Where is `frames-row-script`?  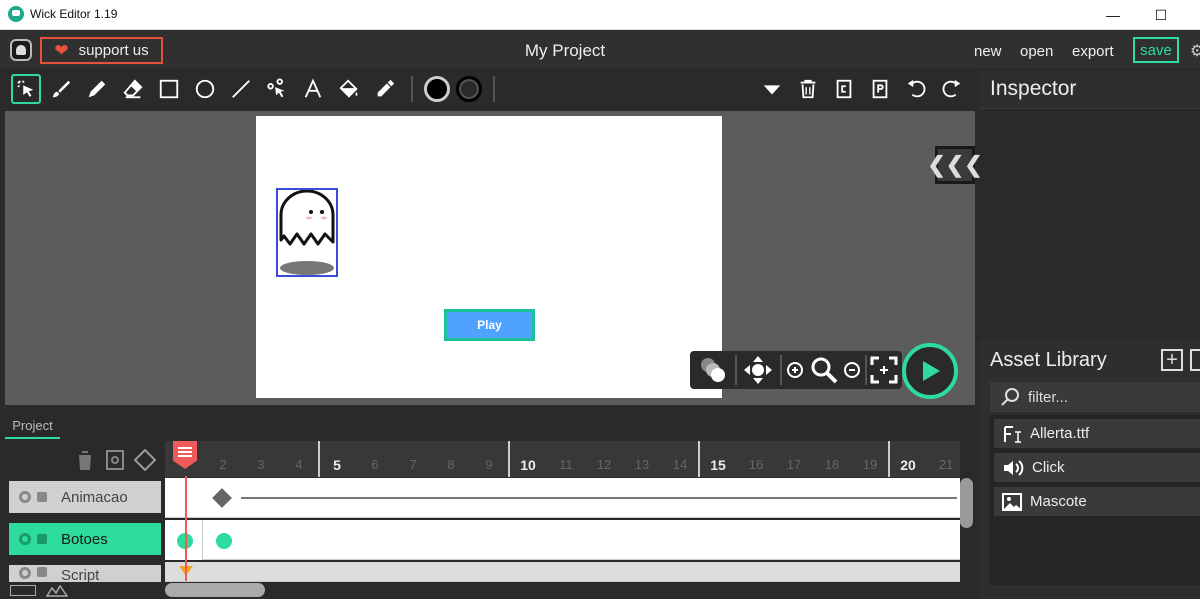 frames-row-script is located at coordinates (562, 572).